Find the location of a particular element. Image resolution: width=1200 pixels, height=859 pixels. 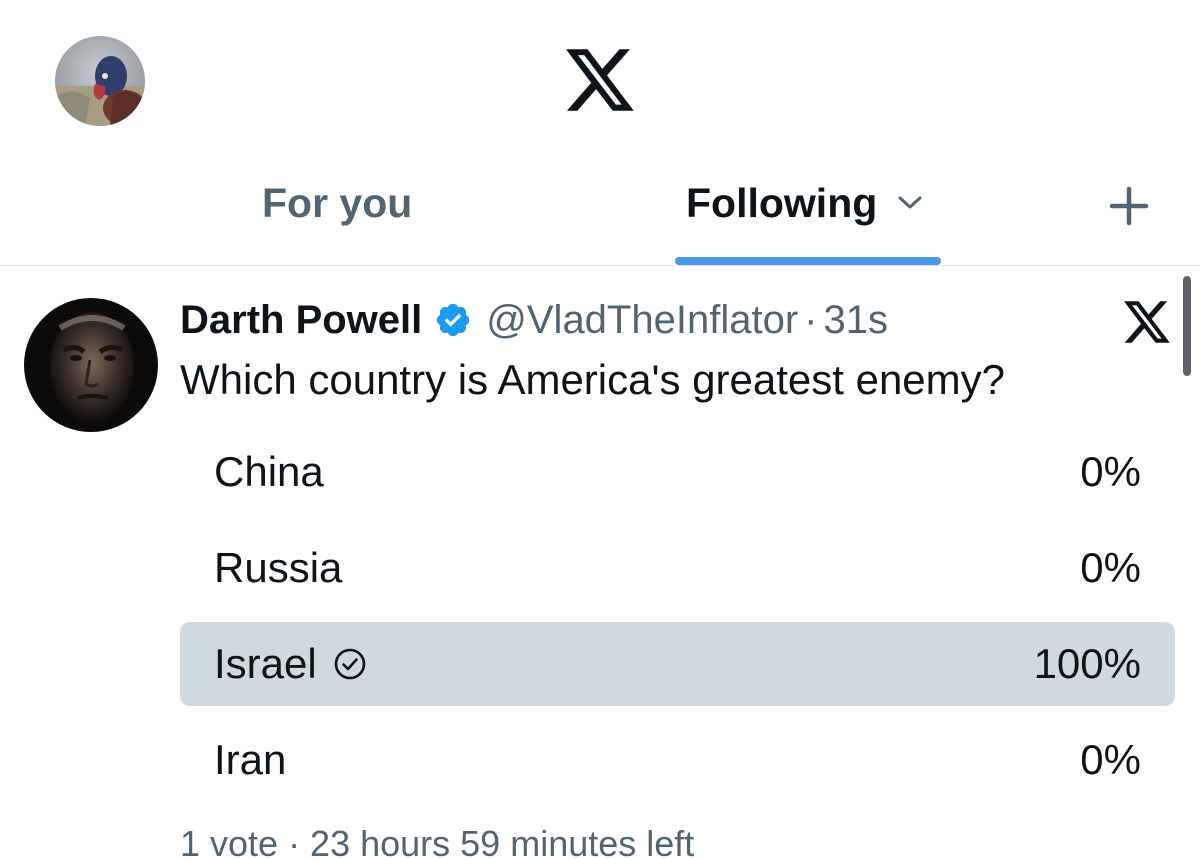

author-handle: @VladTheInflator is located at coordinates (642, 320).